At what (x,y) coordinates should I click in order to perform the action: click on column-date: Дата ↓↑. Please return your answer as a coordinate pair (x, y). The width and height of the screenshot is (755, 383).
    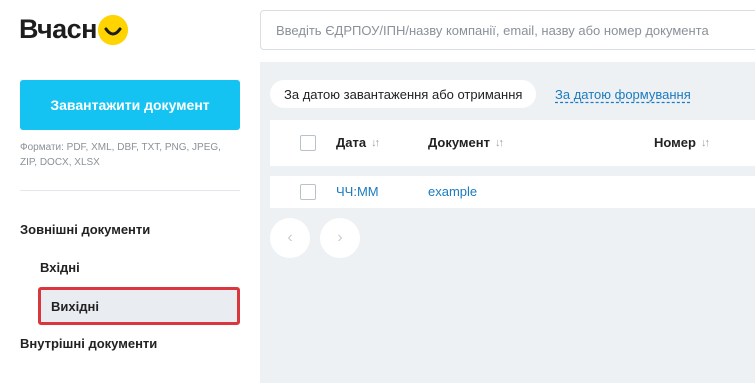
    Looking at the image, I should click on (358, 142).